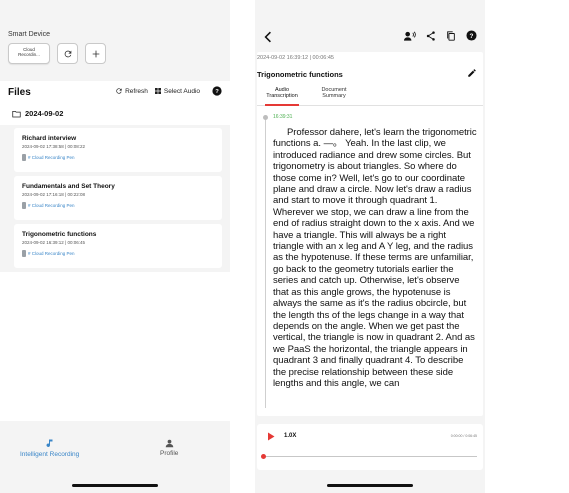 Image resolution: width=569 pixels, height=493 pixels. Describe the element at coordinates (29, 34) in the screenshot. I see `smart-device-label: Smart Device` at that location.